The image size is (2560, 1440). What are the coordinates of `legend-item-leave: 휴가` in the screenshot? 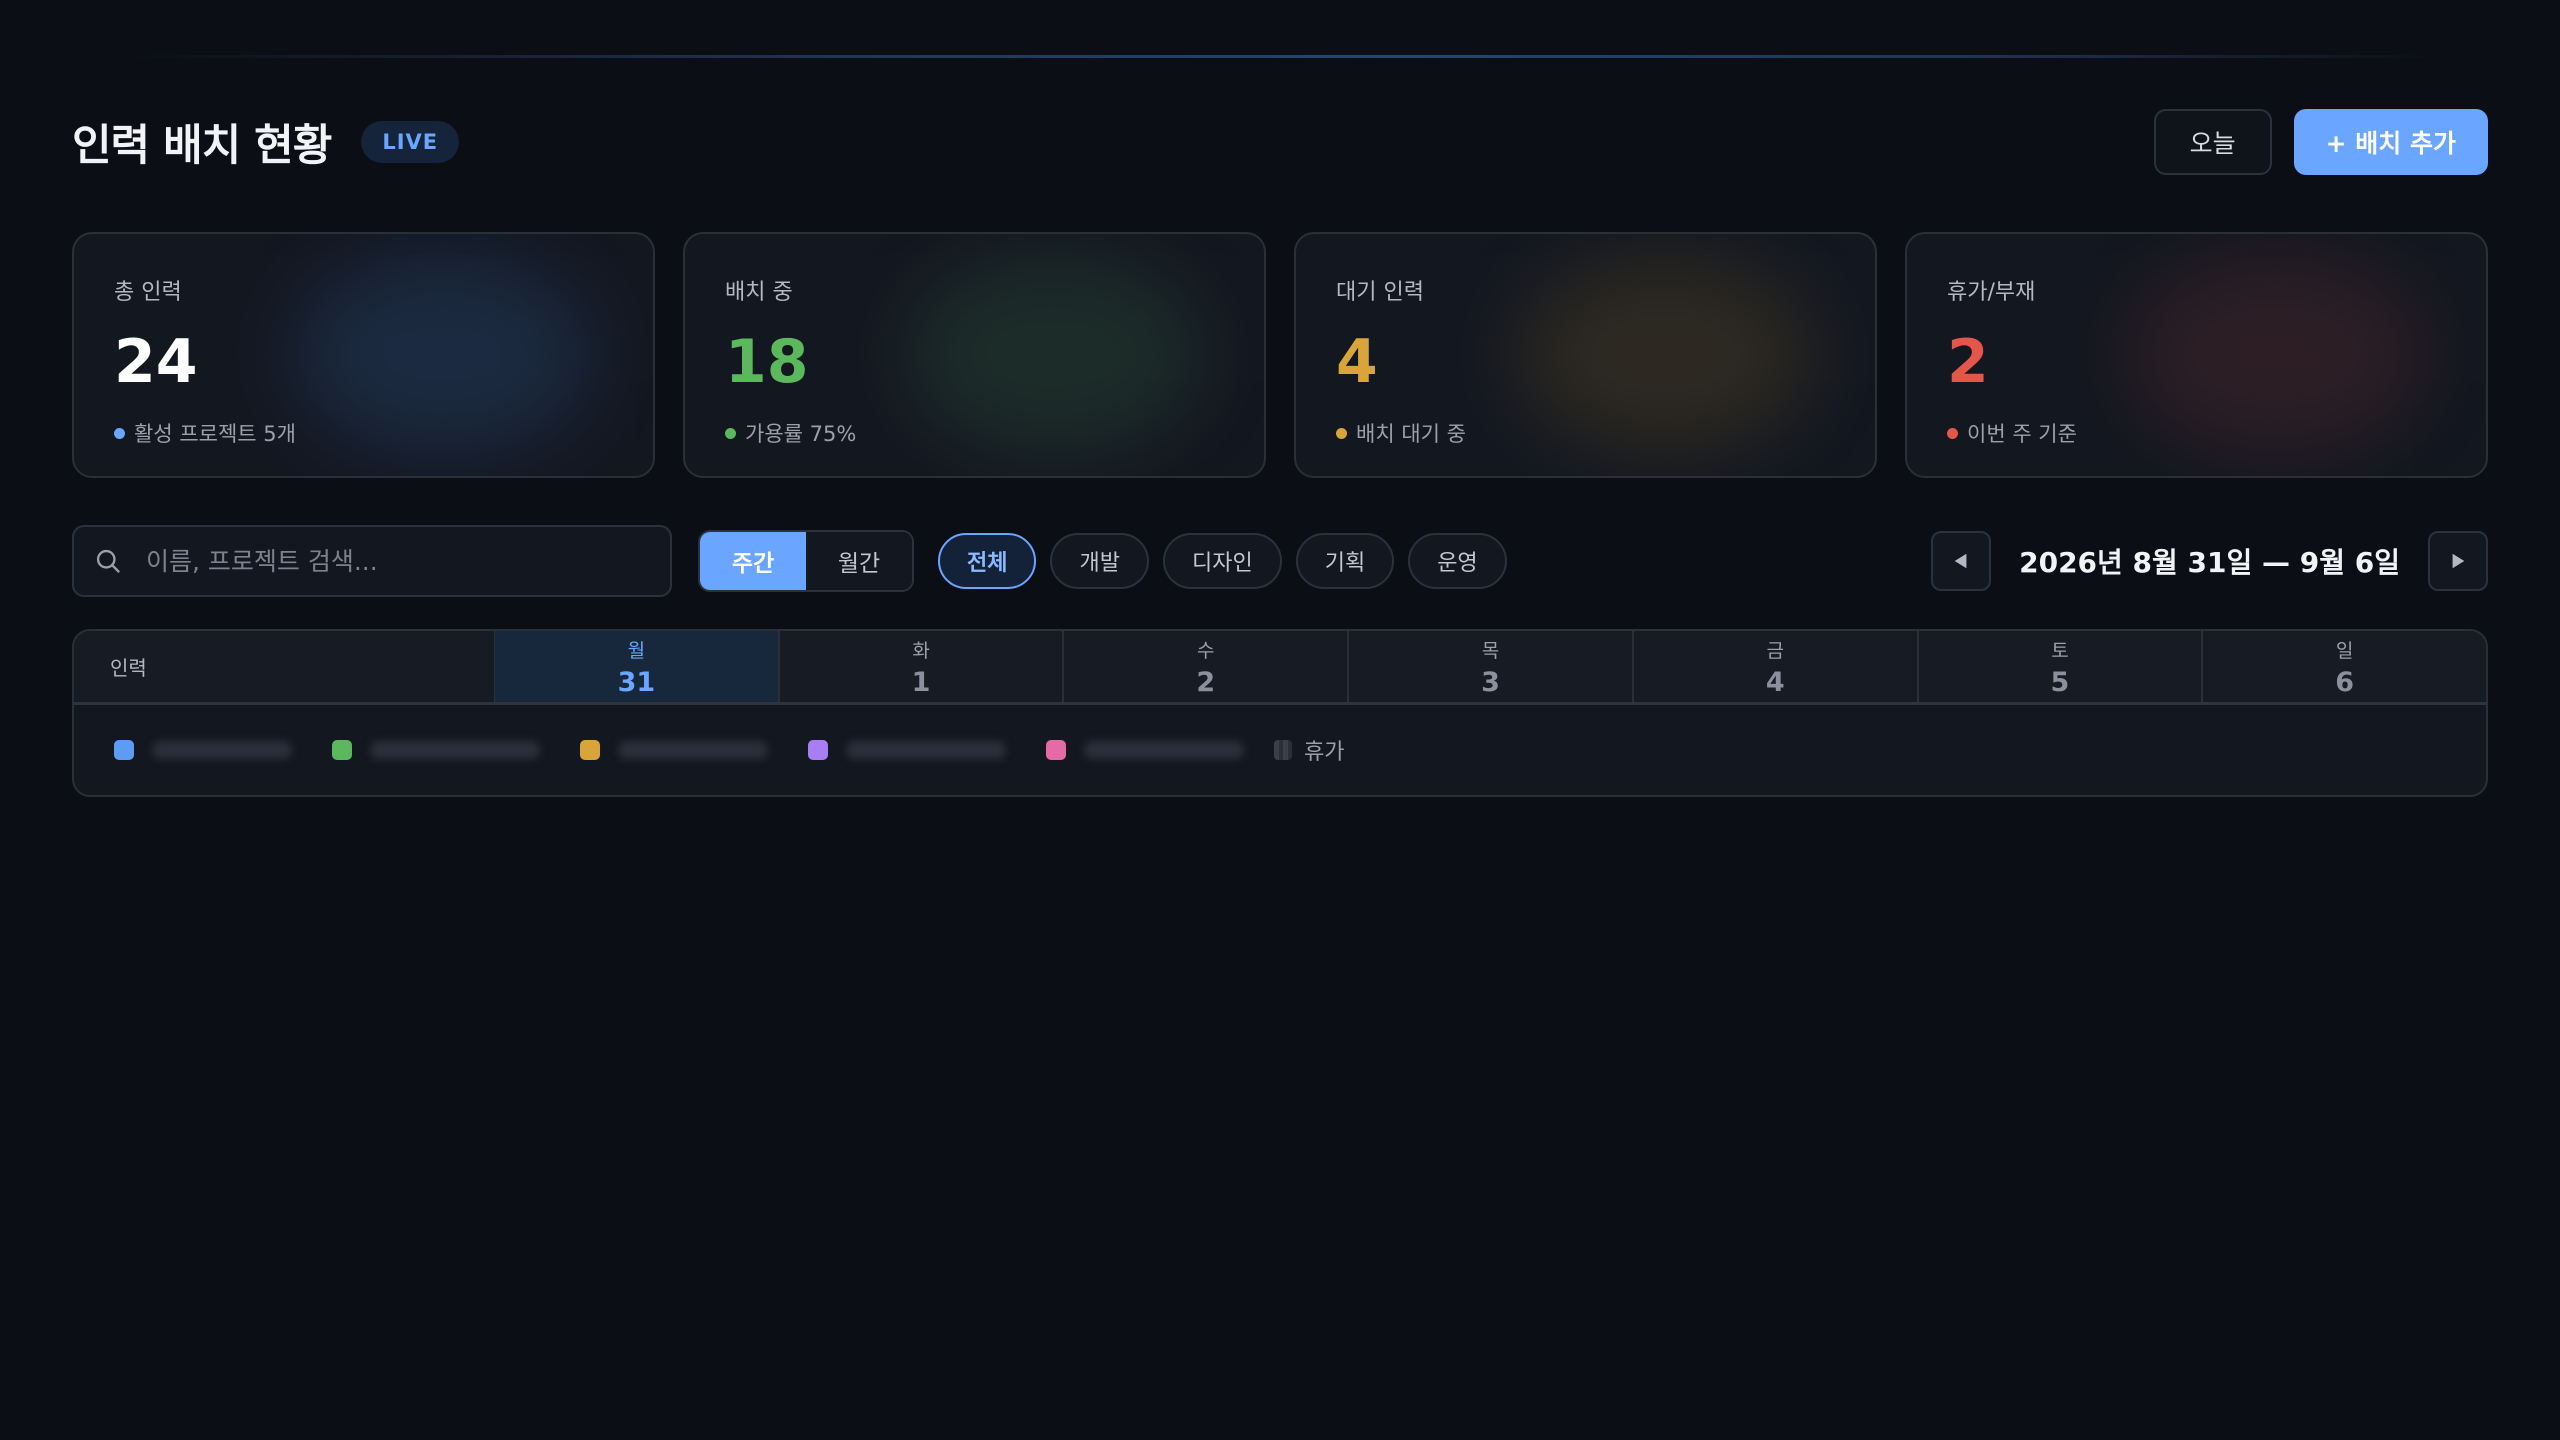 It's located at (1309, 750).